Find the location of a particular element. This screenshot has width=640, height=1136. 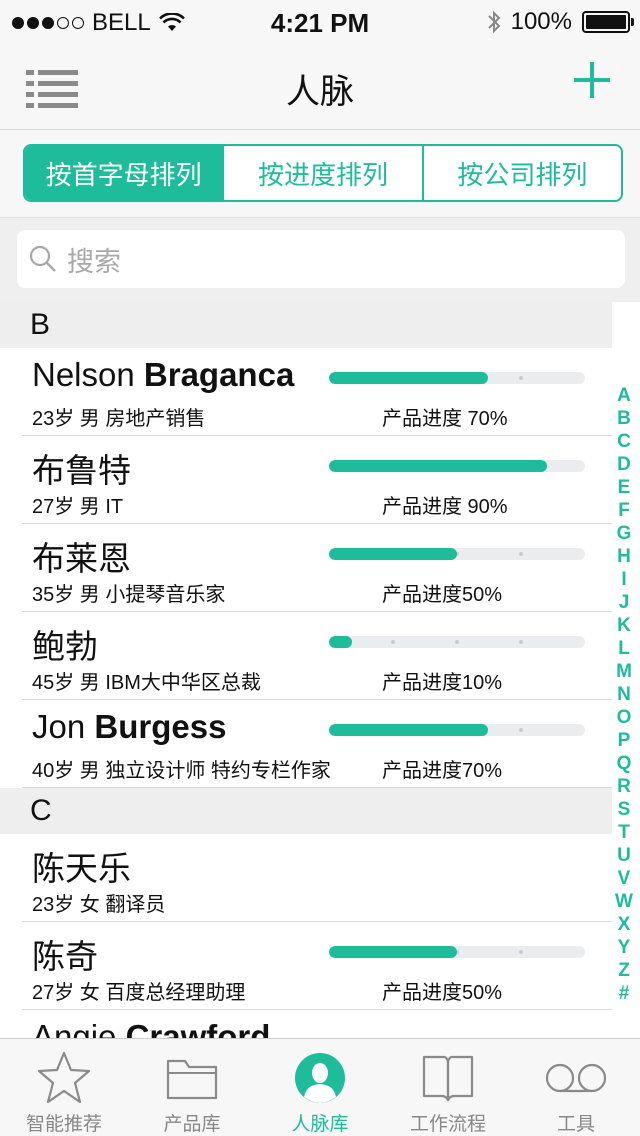

index-letter: F is located at coordinates (624, 510).